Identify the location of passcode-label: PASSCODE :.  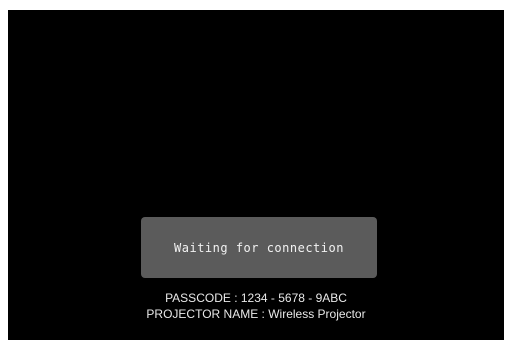
(203, 298).